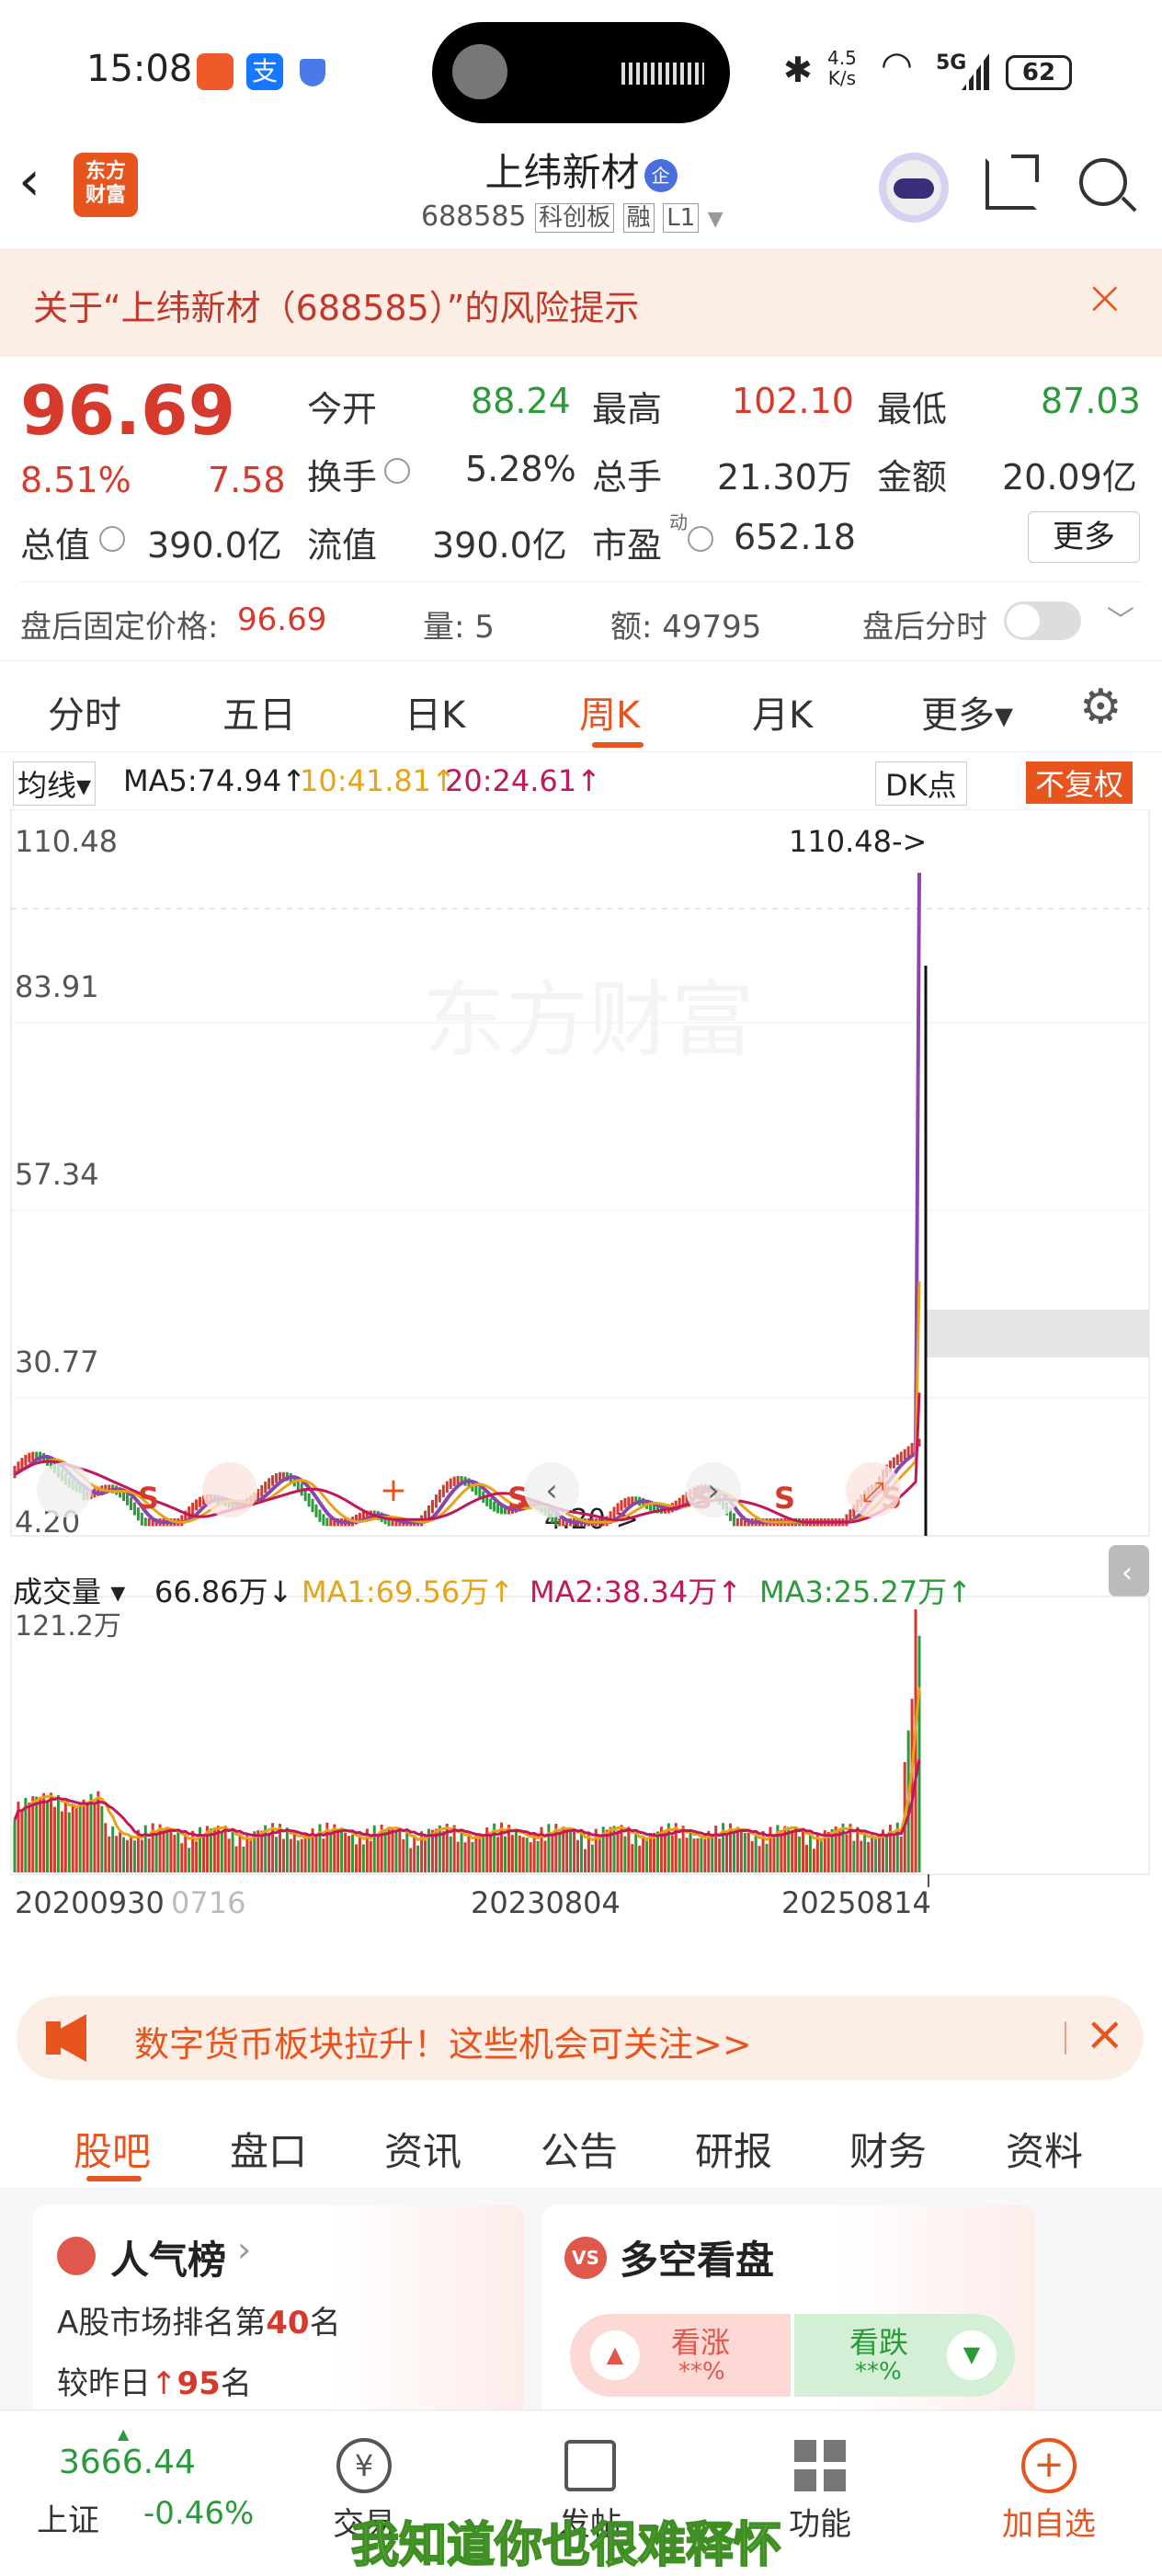 The width and height of the screenshot is (1162, 2576). I want to click on search-icon, so click(1103, 182).